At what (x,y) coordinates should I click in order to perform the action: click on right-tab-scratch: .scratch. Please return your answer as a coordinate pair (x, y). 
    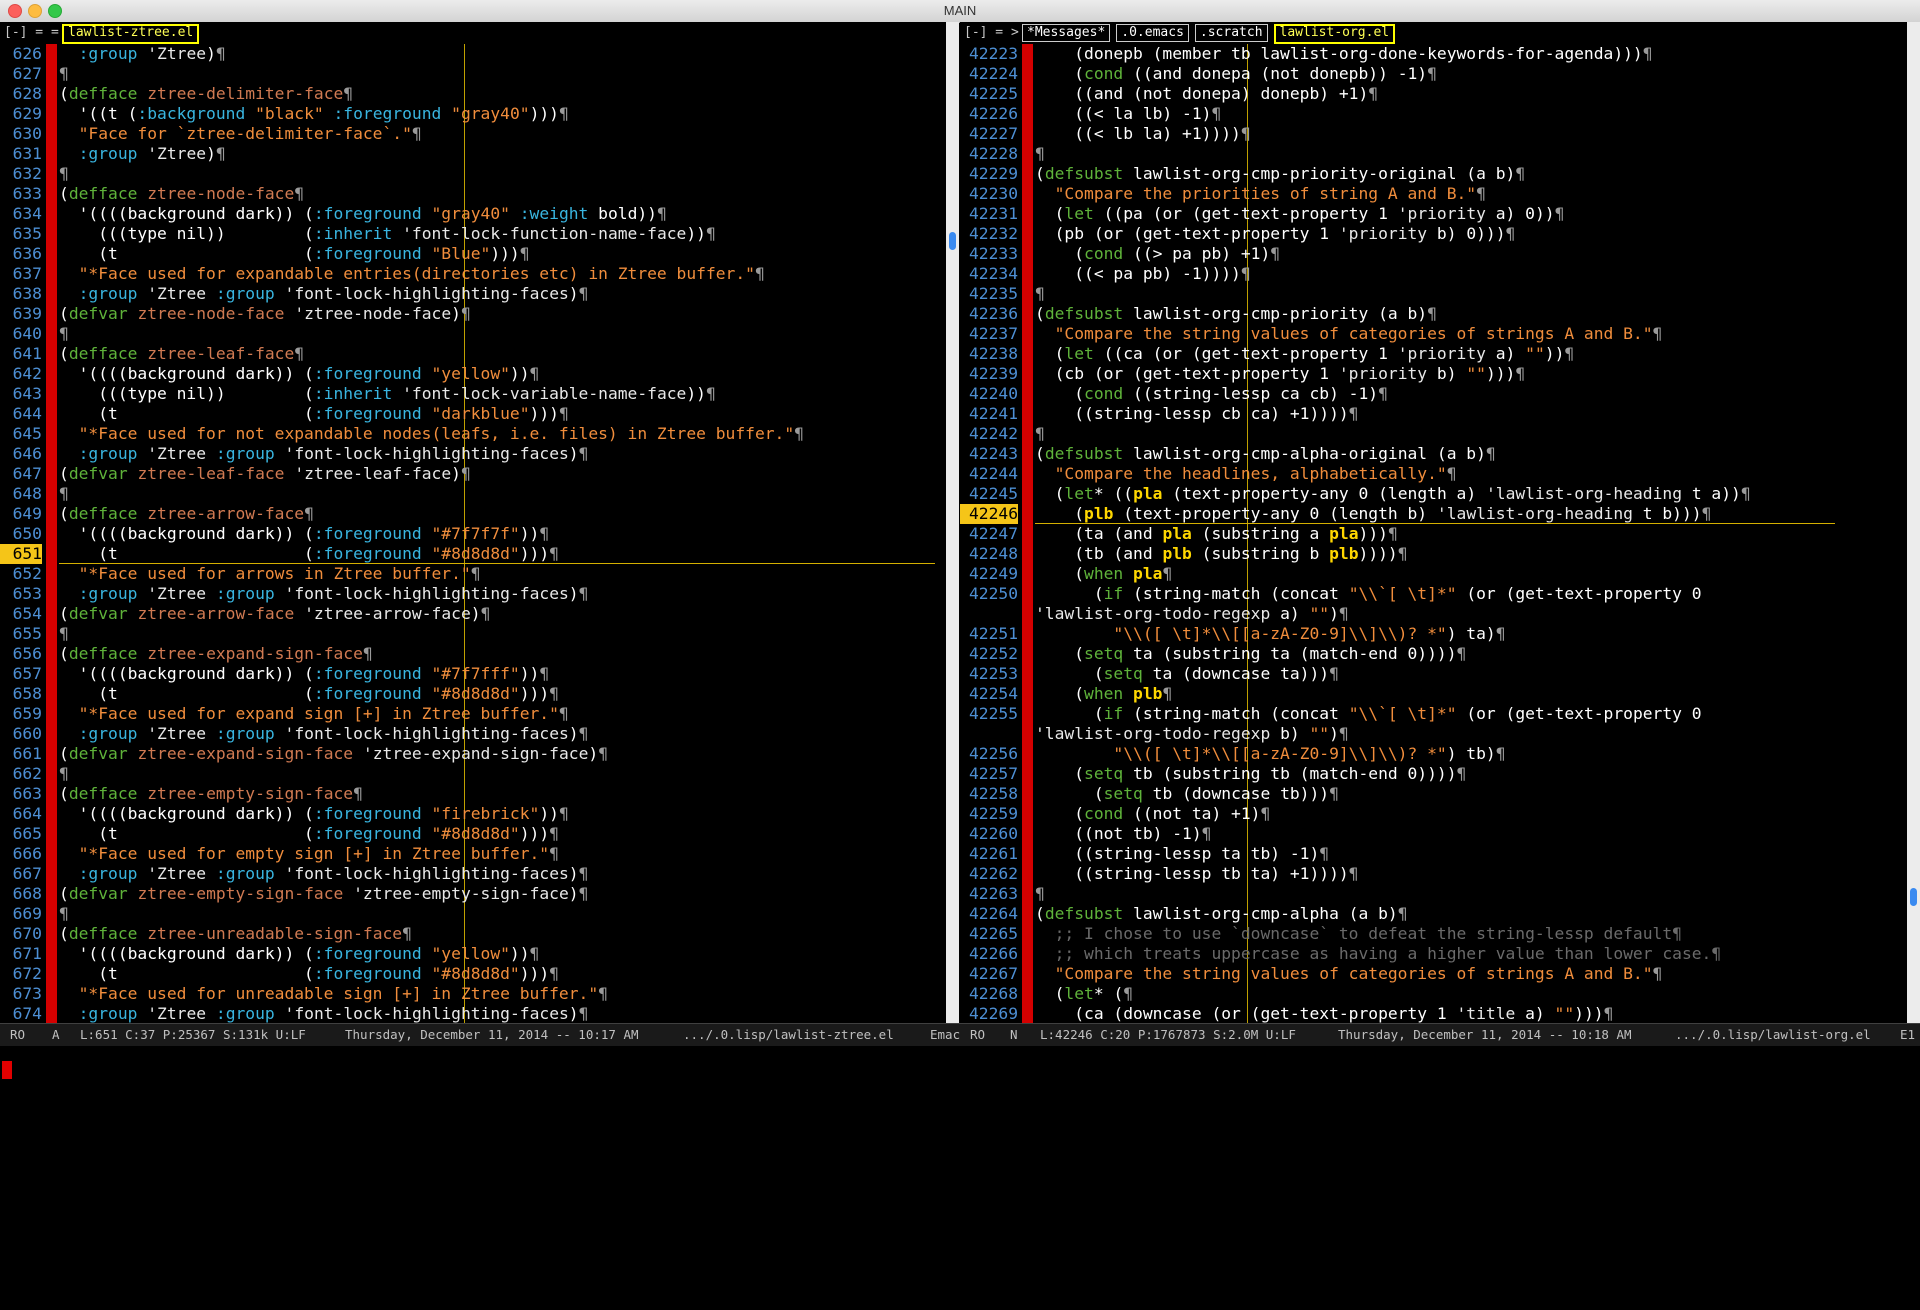
    Looking at the image, I should click on (1231, 33).